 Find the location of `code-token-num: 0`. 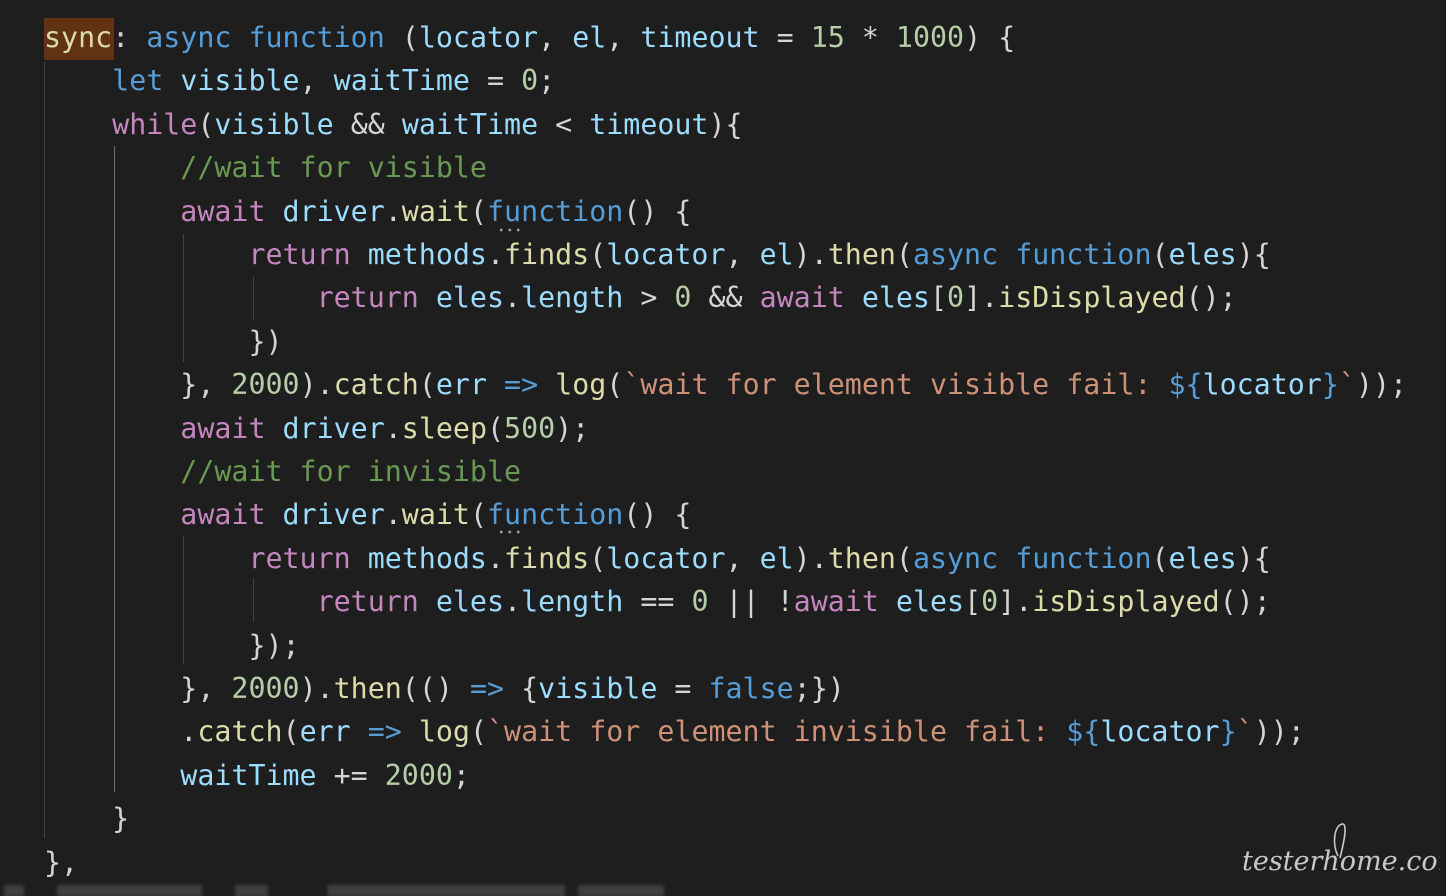

code-token-num: 0 is located at coordinates (530, 81).